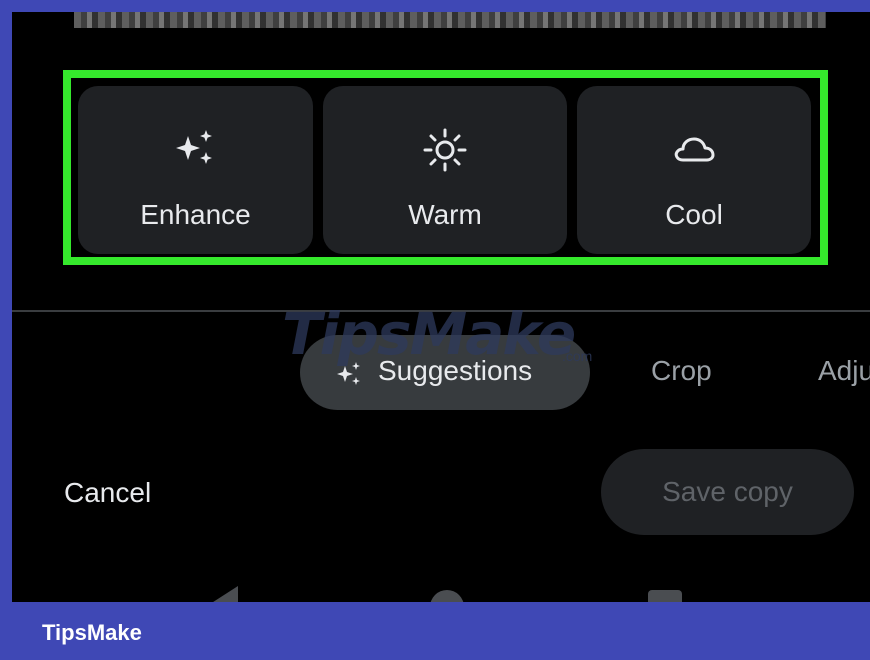 Image resolution: width=870 pixels, height=660 pixels. What do you see at coordinates (92, 632) in the screenshot?
I see `brand-logo: TipsMake` at bounding box center [92, 632].